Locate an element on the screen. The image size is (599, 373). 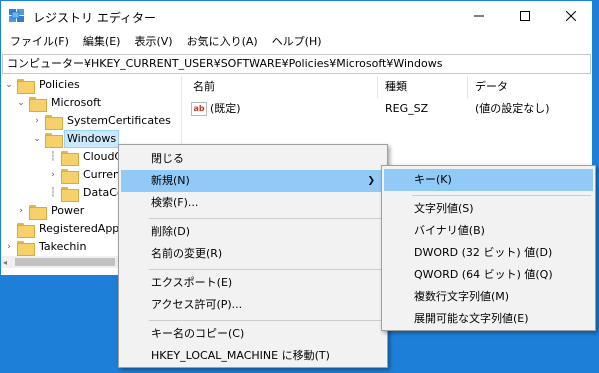
tree-item-label: SystemCertificates is located at coordinates (119, 120).